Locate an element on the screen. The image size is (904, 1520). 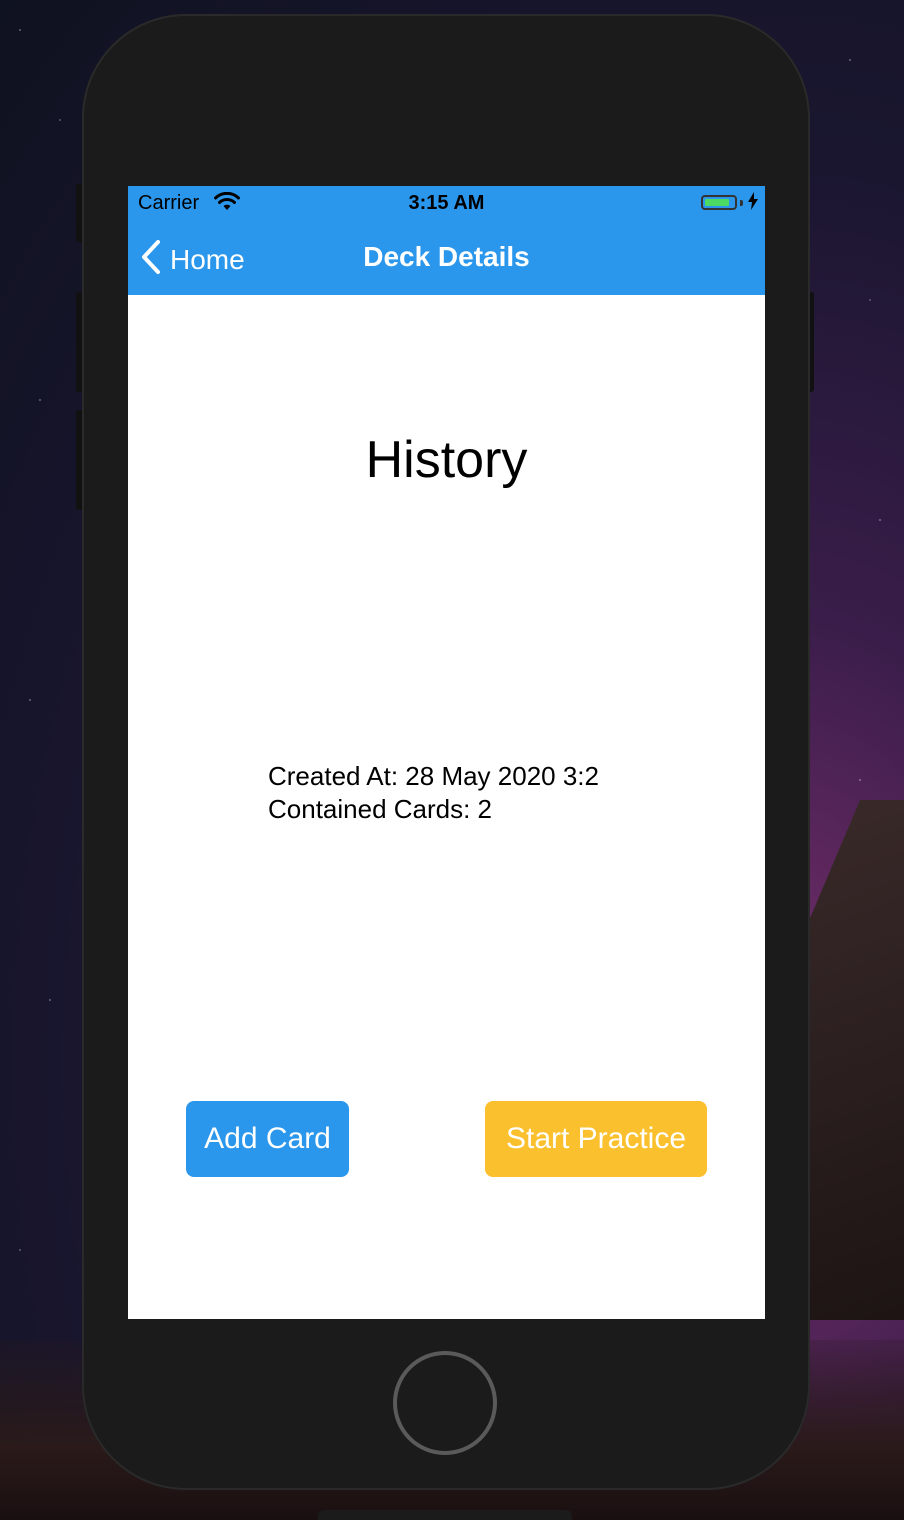
home-button is located at coordinates (445, 1403).